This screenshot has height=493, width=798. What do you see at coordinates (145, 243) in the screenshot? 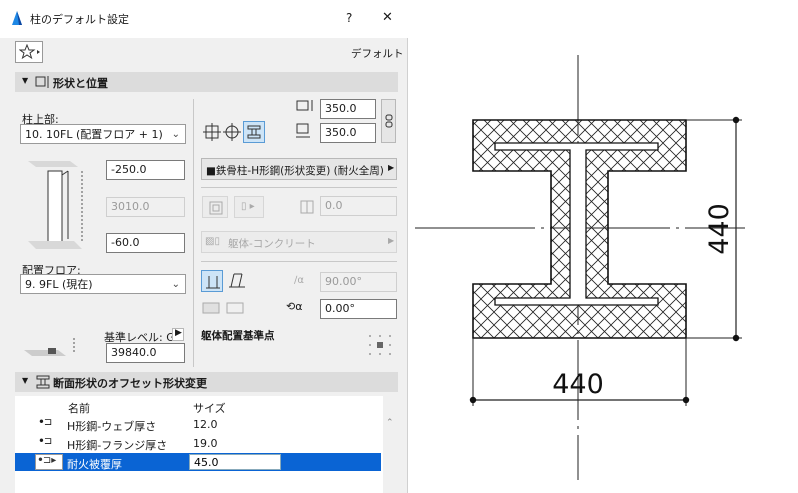
I see `bottom-offset-field: -60.0` at bounding box center [145, 243].